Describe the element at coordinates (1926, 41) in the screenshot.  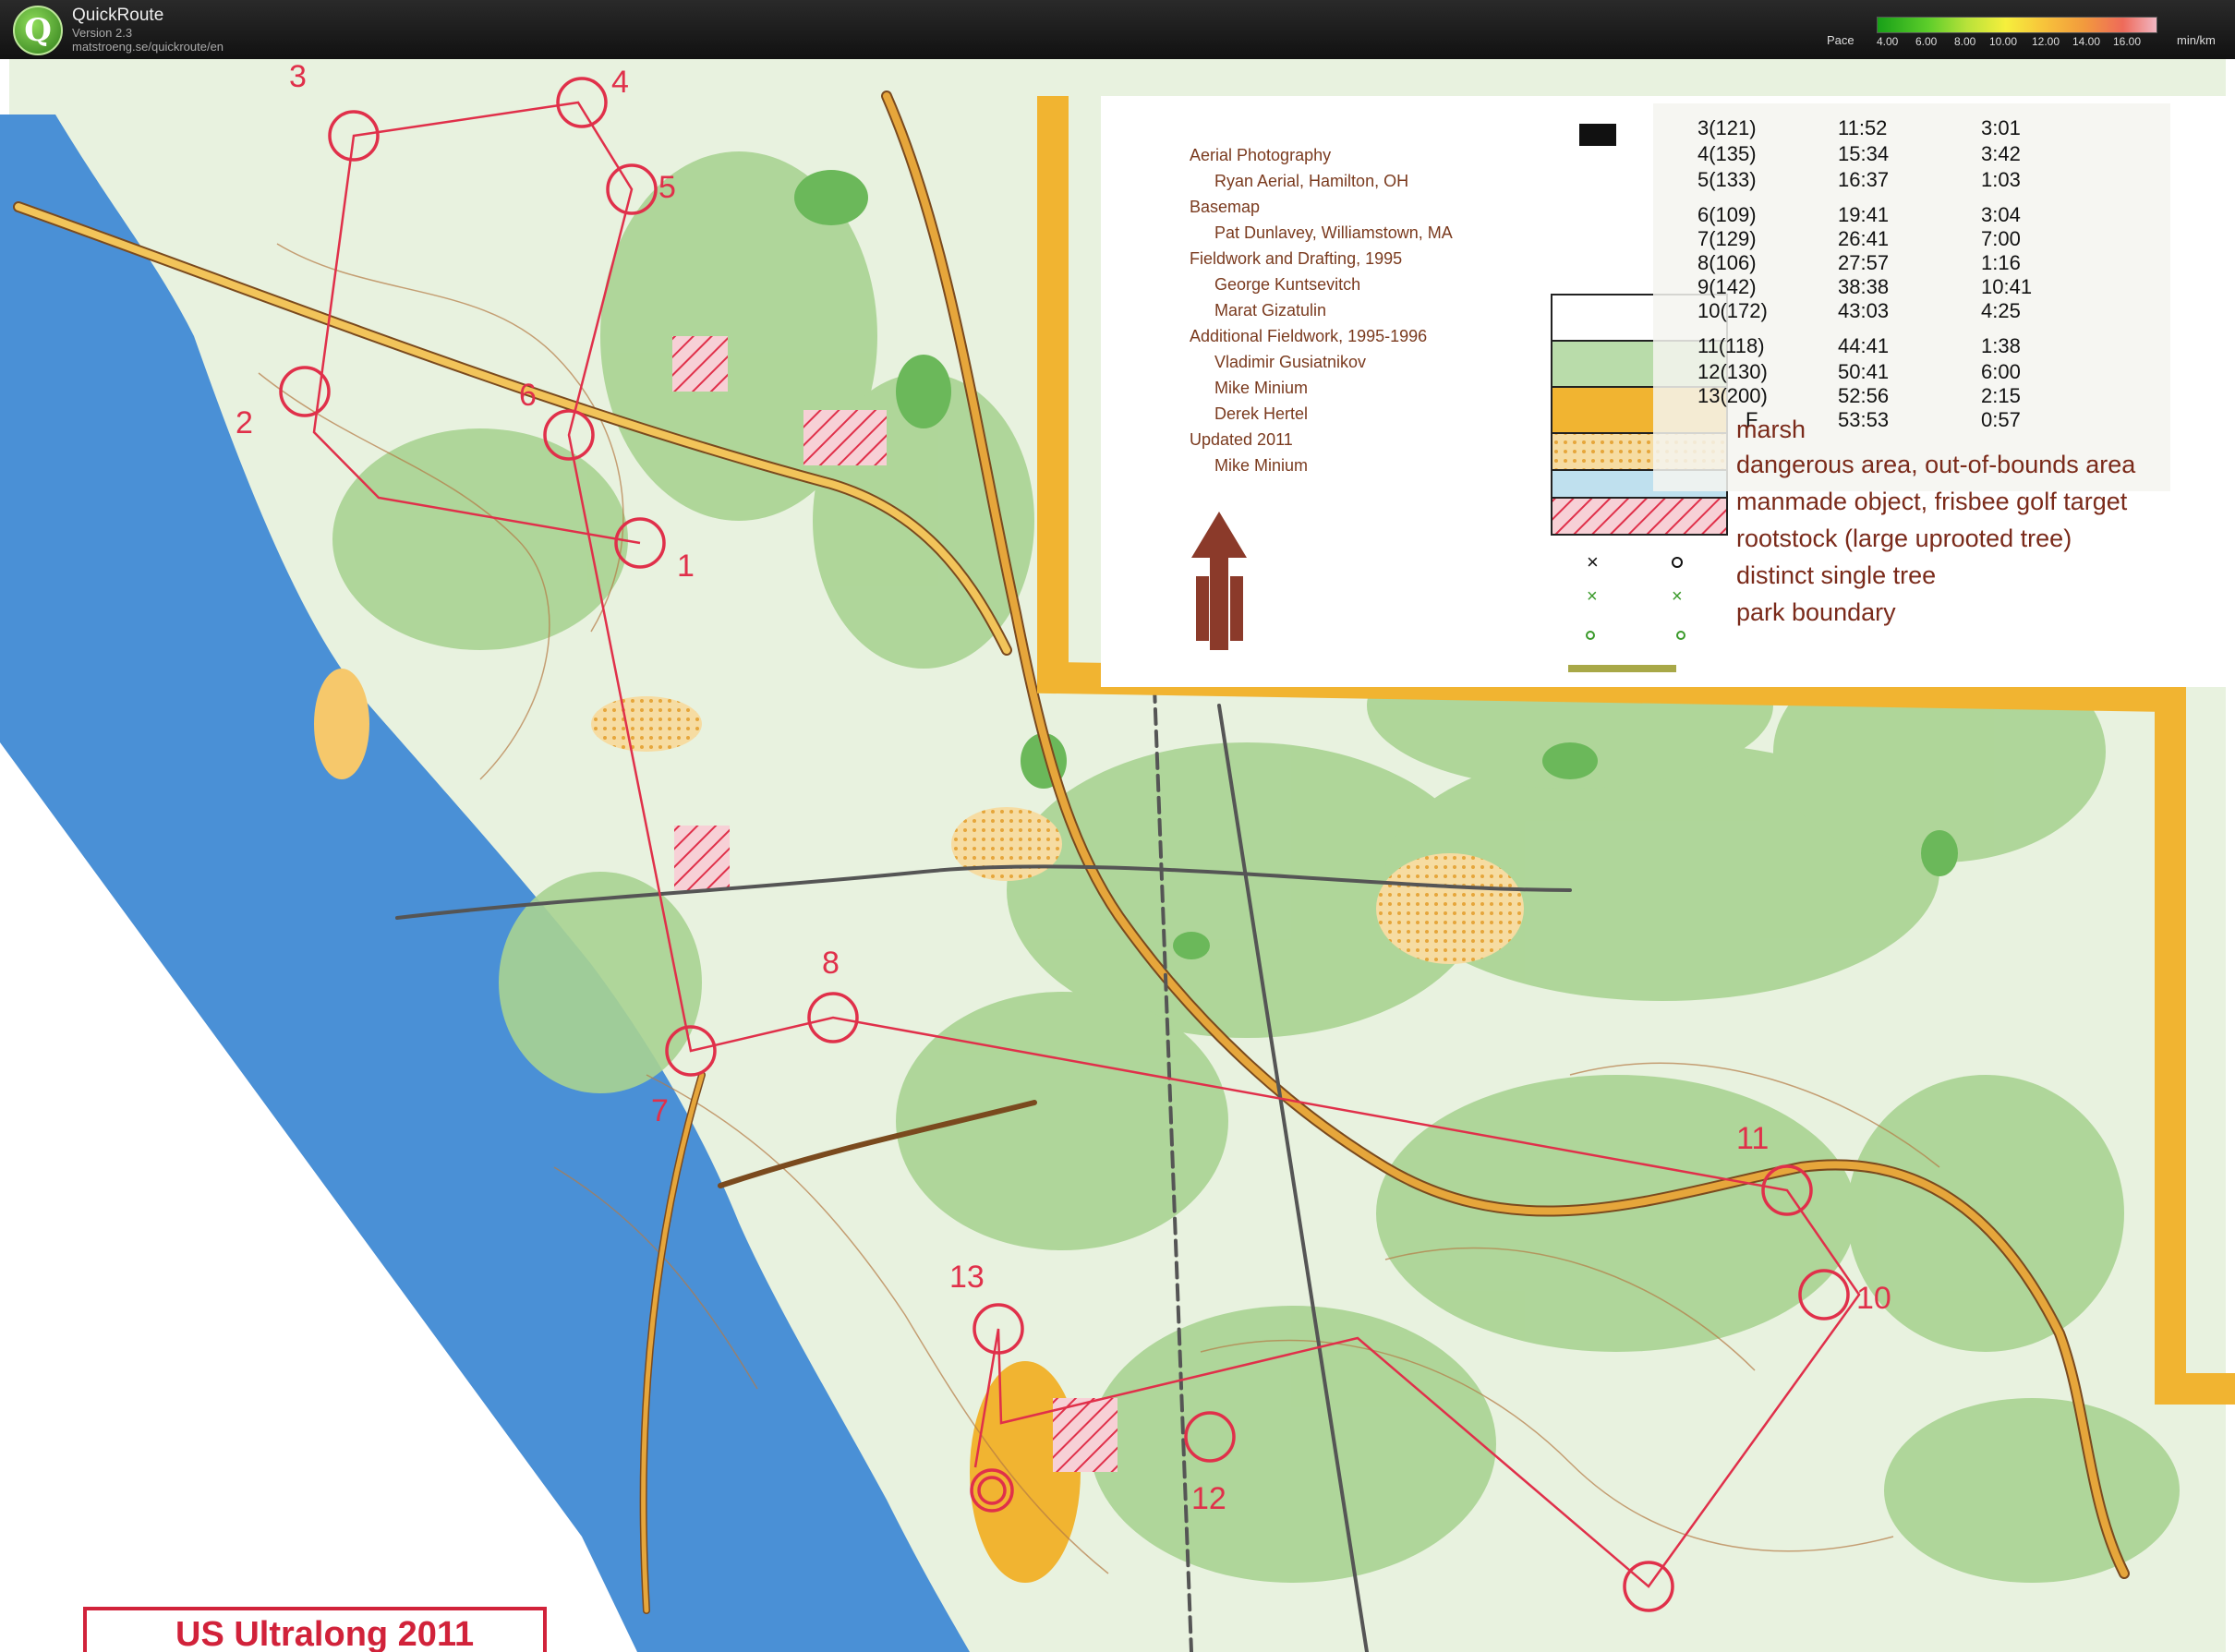
I see `pace-tick: 6.00` at that location.